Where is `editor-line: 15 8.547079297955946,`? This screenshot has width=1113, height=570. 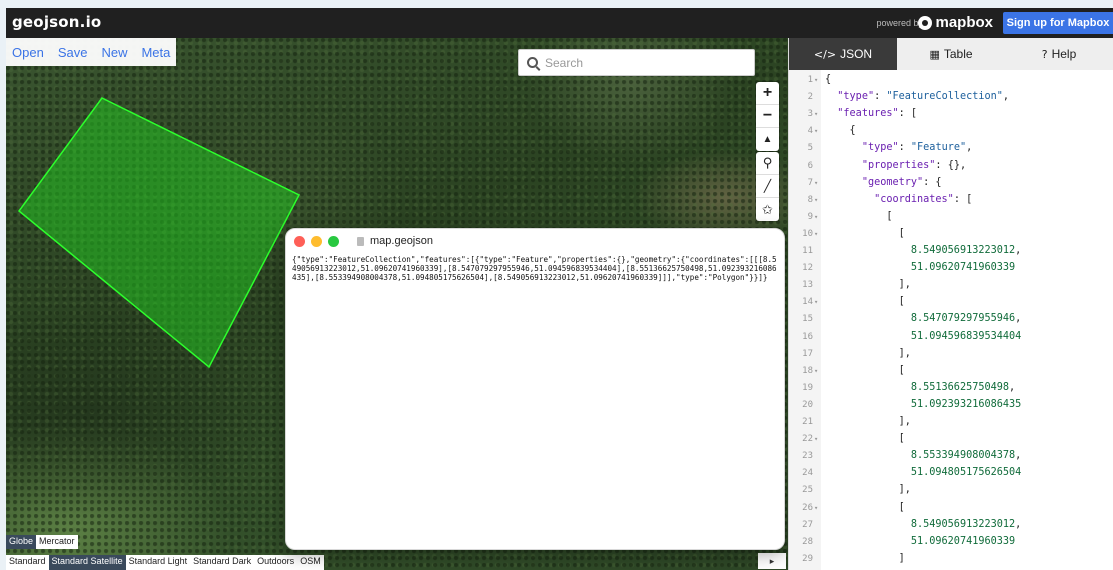
editor-line: 15 8.547079297955946, is located at coordinates (951, 319).